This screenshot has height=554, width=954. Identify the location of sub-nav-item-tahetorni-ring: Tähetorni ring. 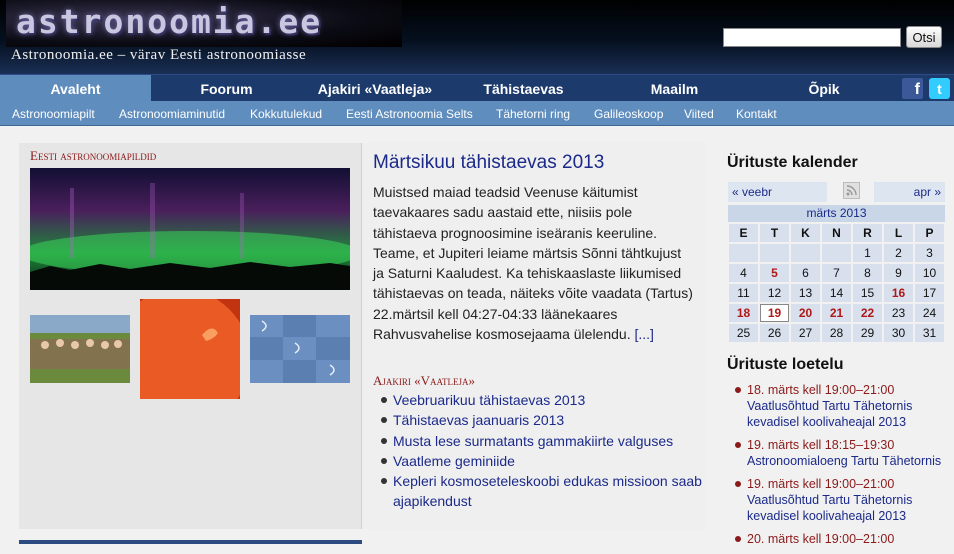
(533, 113).